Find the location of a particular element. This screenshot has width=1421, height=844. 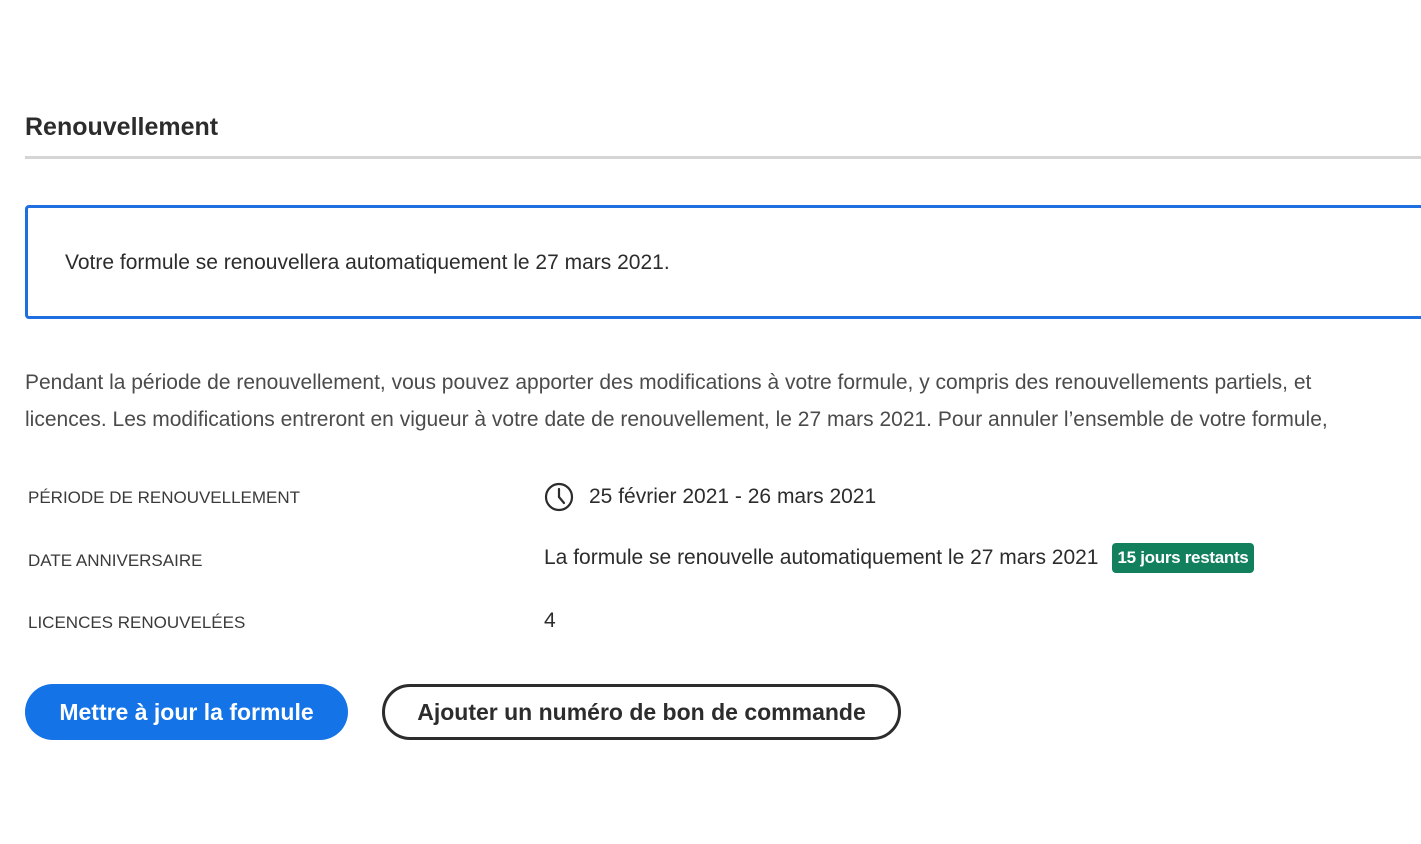

days-remaining-badge: 15 jours restants is located at coordinates (1183, 558).